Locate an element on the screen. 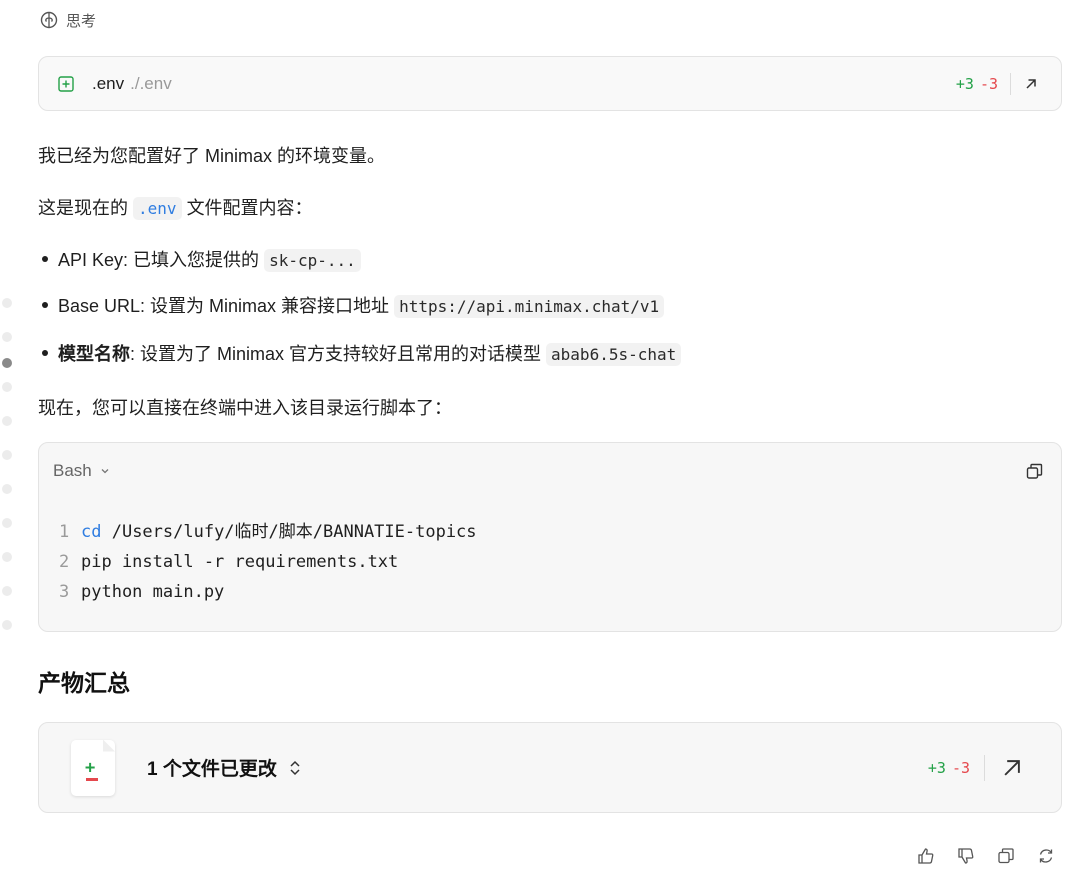  files-changed-title: 1 个文件已更改 is located at coordinates (212, 767).